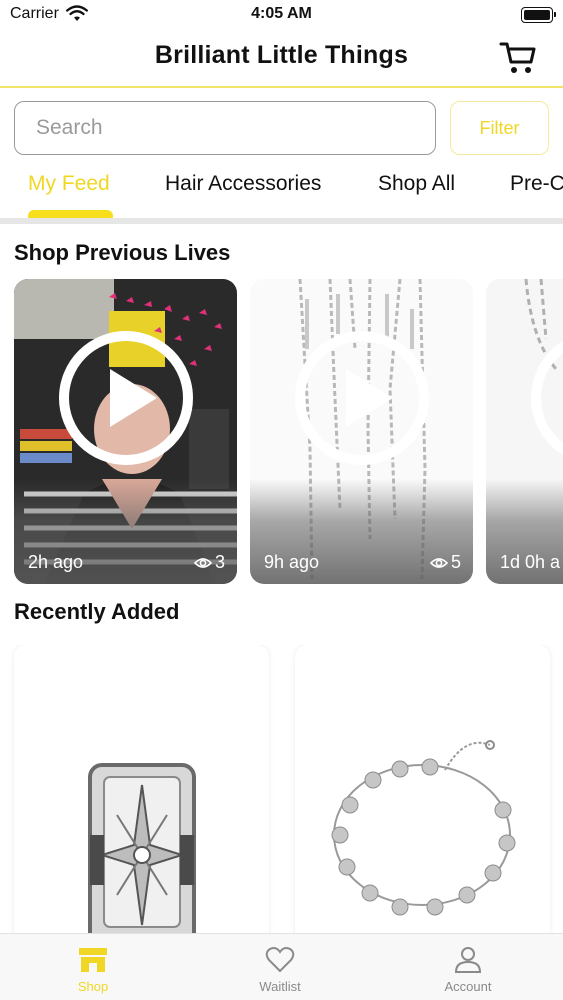  Describe the element at coordinates (93, 960) in the screenshot. I see `shop-icon` at that location.